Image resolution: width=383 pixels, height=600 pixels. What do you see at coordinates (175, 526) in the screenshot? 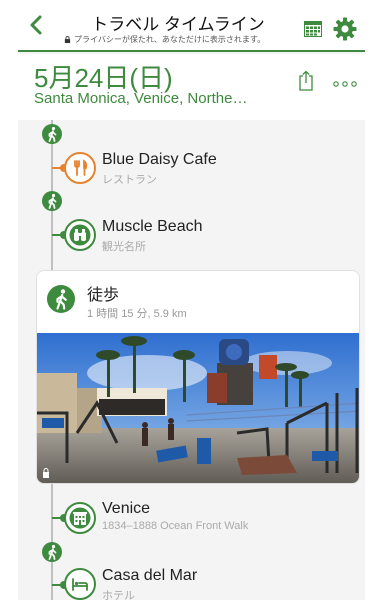
I see `place-address: 1834–1888 Ocean Front Walk` at bounding box center [175, 526].